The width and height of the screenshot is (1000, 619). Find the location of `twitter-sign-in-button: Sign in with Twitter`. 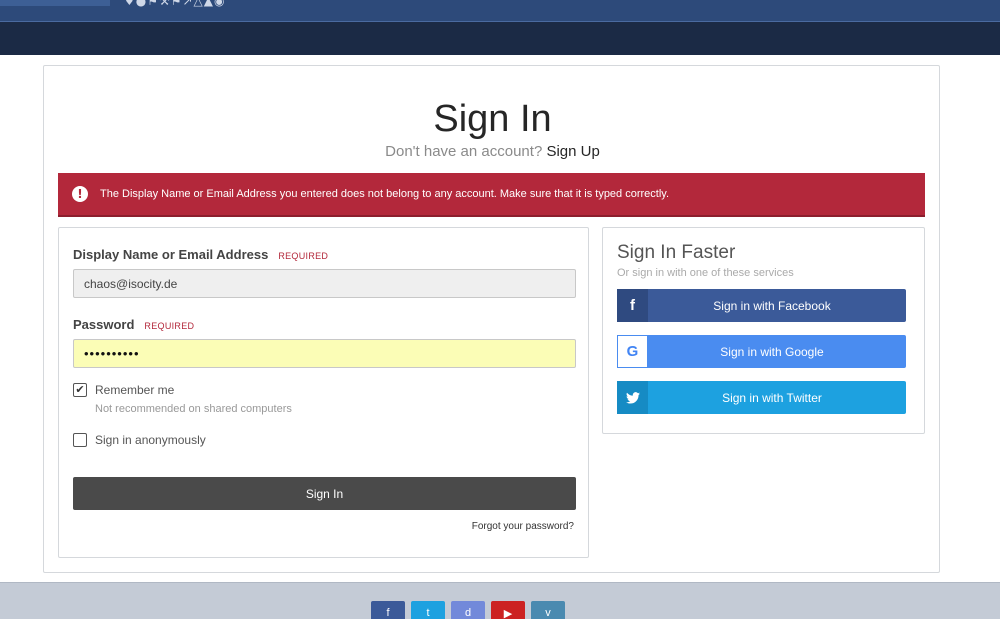

twitter-sign-in-button: Sign in with Twitter is located at coordinates (761, 397).